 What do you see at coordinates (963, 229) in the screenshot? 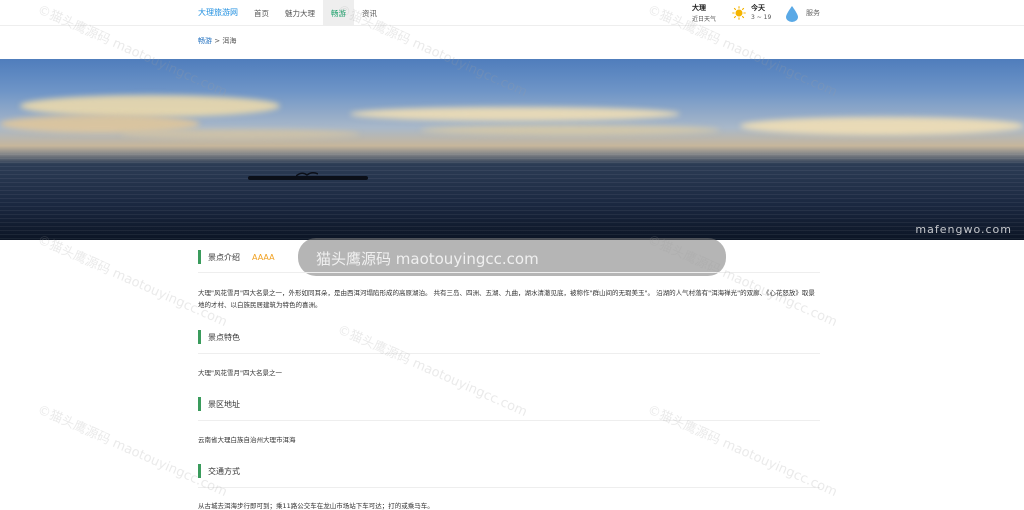
I see `banner-watermark: mafengwo.com` at bounding box center [963, 229].